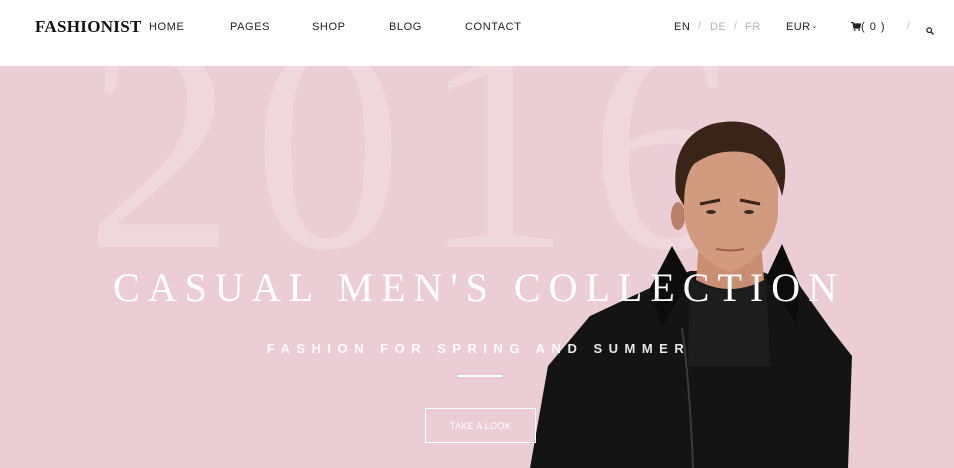 The image size is (954, 468). I want to click on chevron-down-icon: ⌄, so click(814, 26).